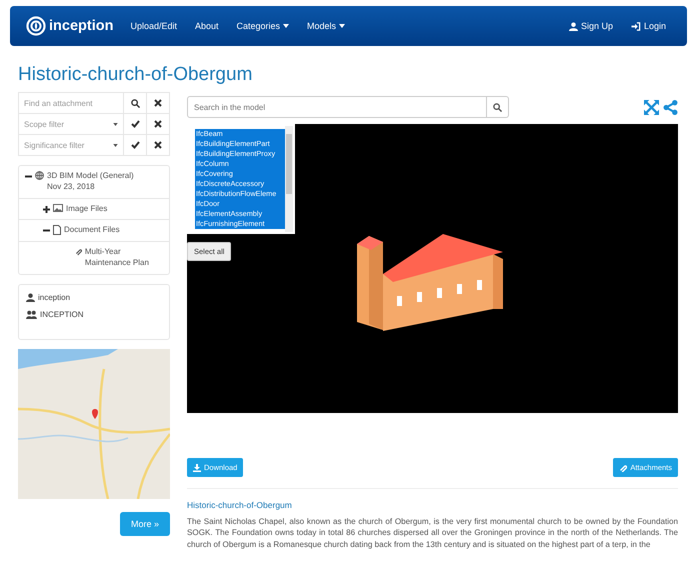 The height and width of the screenshot is (564, 697). Describe the element at coordinates (432, 505) in the screenshot. I see `description-title-link: Historic-church-of-Obergum` at that location.